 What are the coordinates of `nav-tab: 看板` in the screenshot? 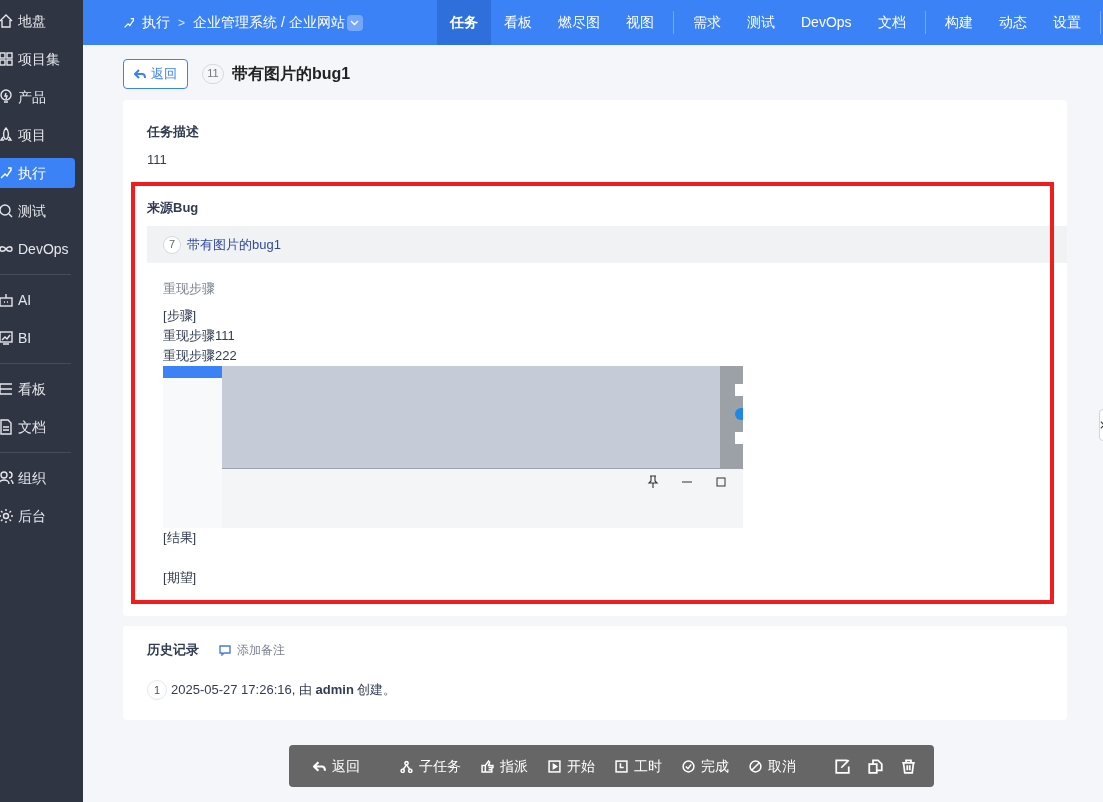 It's located at (518, 22).